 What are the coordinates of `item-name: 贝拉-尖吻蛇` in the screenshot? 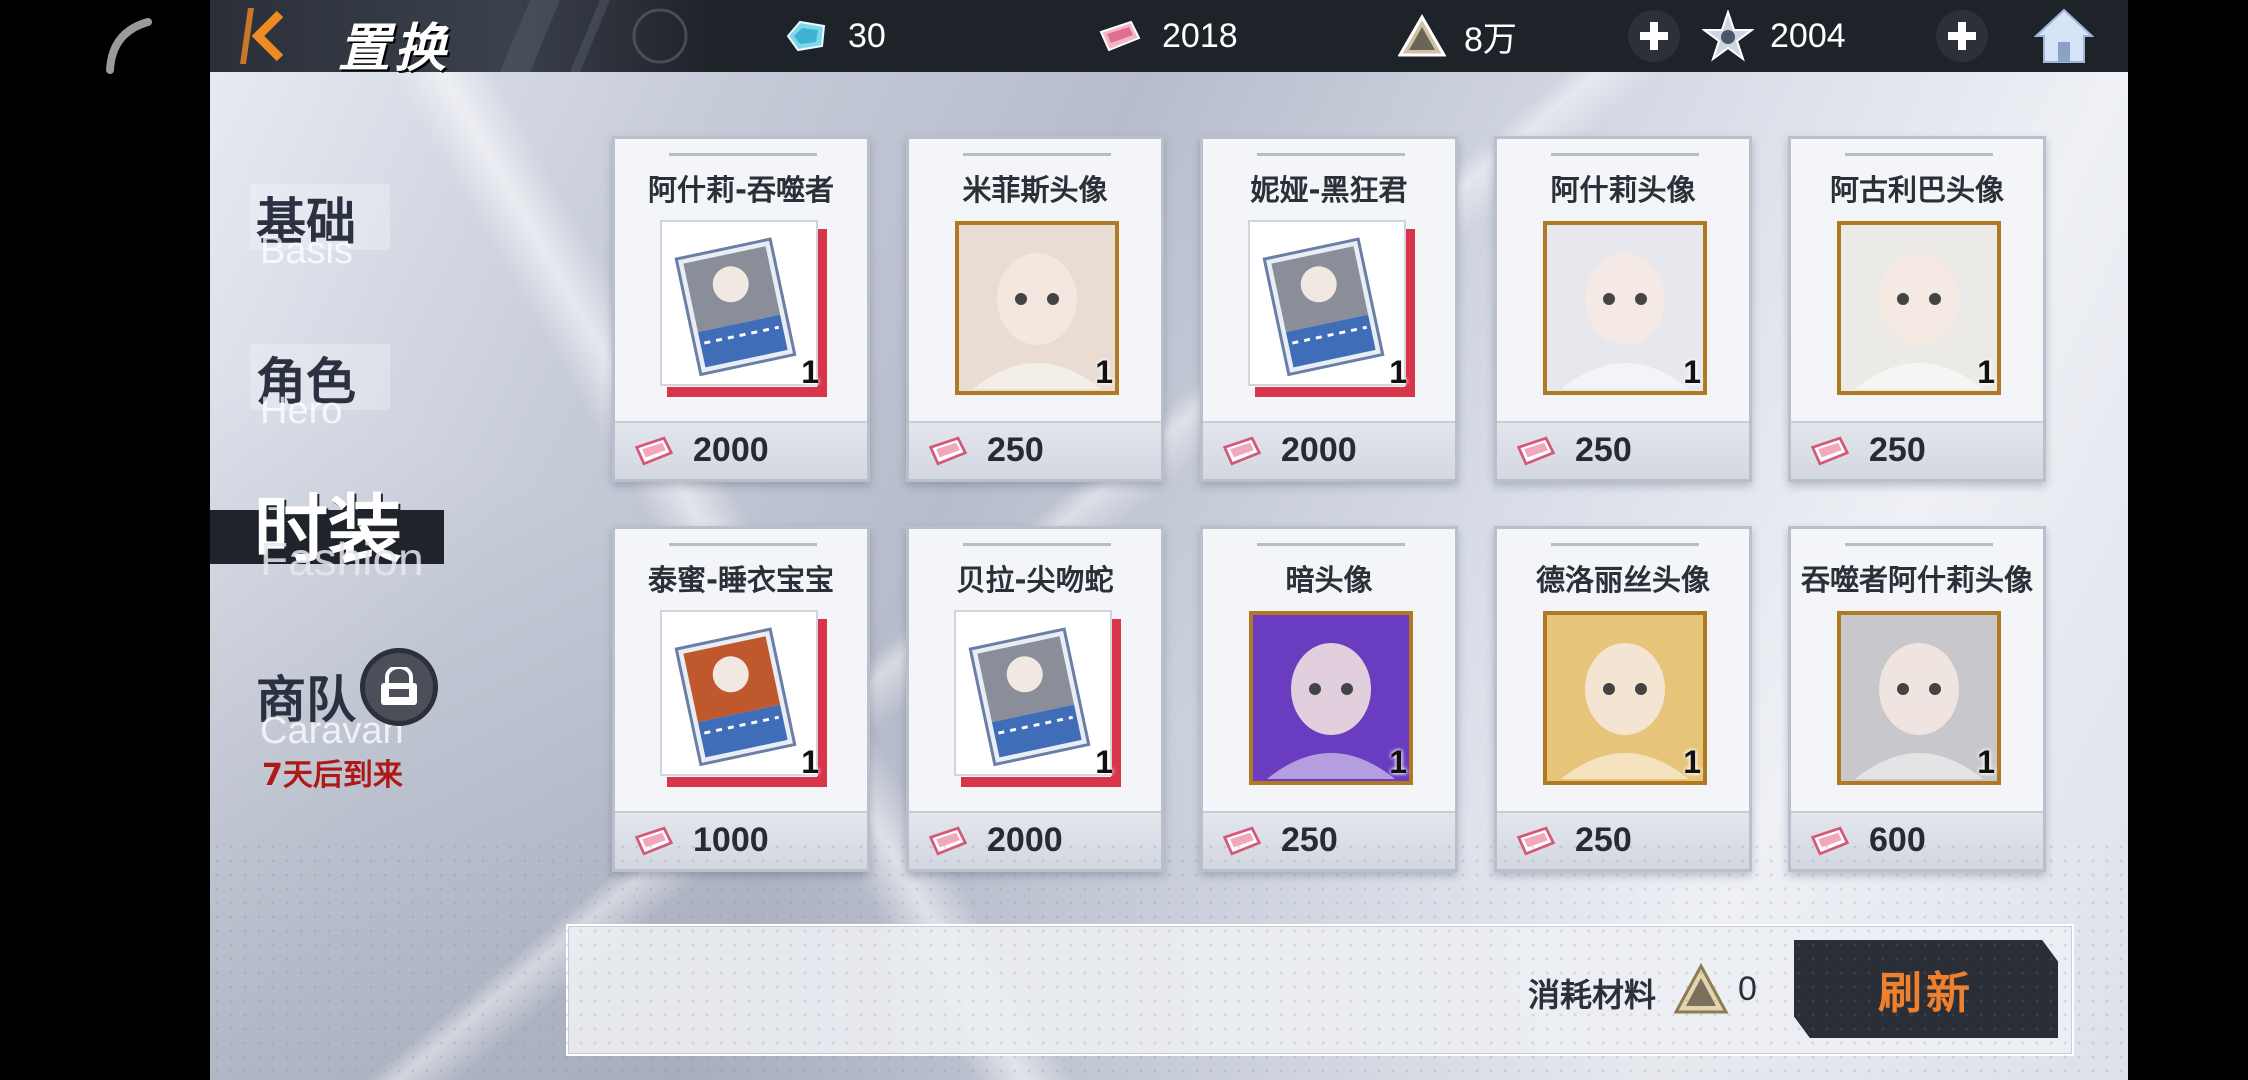 It's located at (1035, 580).